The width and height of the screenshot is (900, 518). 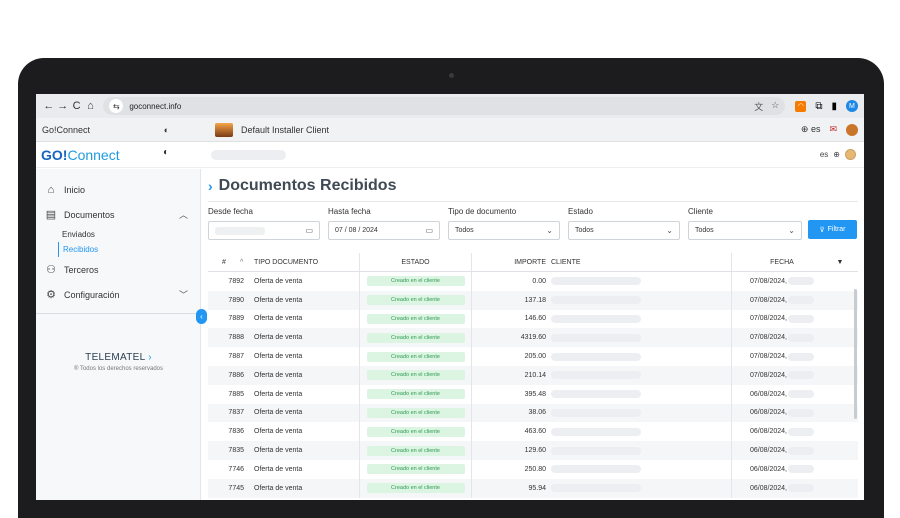 I want to click on back-button: ←, so click(x=49, y=106).